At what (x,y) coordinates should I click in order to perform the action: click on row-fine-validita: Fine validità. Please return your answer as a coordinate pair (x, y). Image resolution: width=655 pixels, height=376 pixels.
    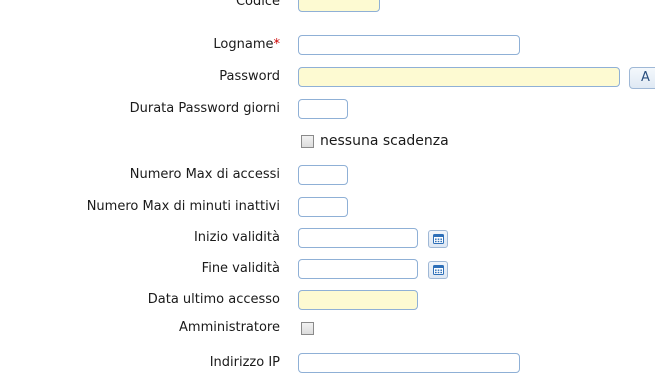
    Looking at the image, I should click on (327, 269).